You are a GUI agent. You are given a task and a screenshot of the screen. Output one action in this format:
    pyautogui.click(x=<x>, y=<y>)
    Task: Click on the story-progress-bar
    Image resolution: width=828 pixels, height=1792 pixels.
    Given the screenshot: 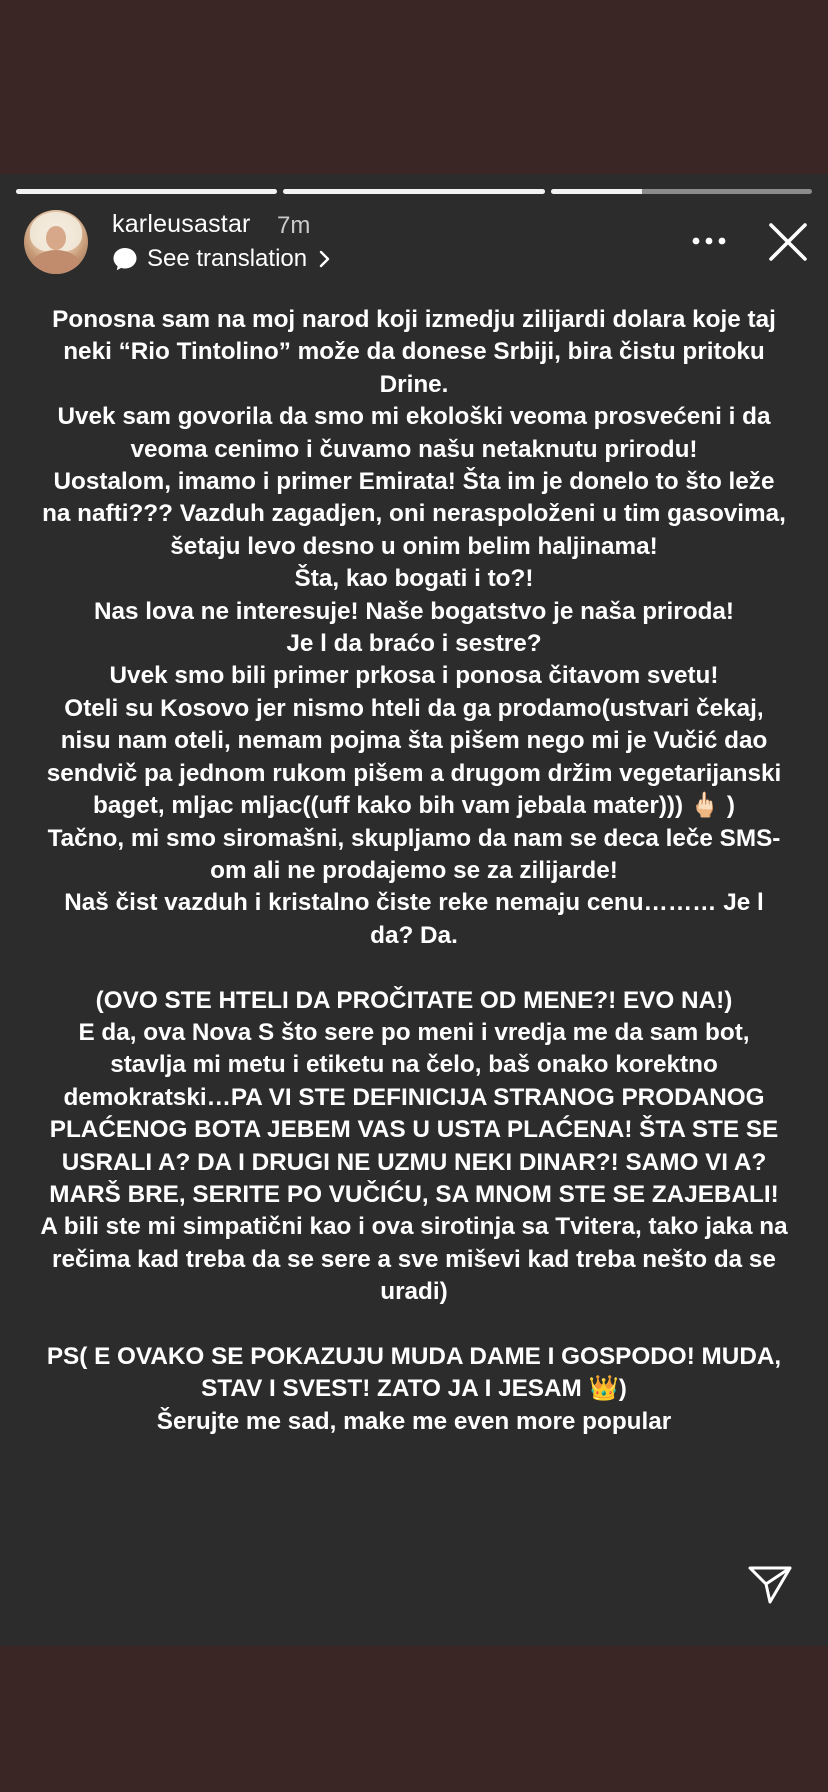 What is the action you would take?
    pyautogui.click(x=414, y=191)
    